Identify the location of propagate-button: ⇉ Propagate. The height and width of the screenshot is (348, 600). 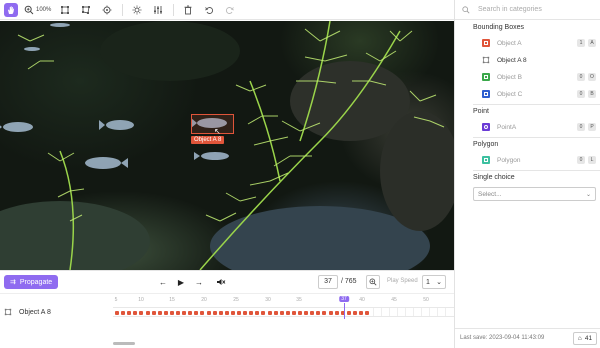
(31, 282).